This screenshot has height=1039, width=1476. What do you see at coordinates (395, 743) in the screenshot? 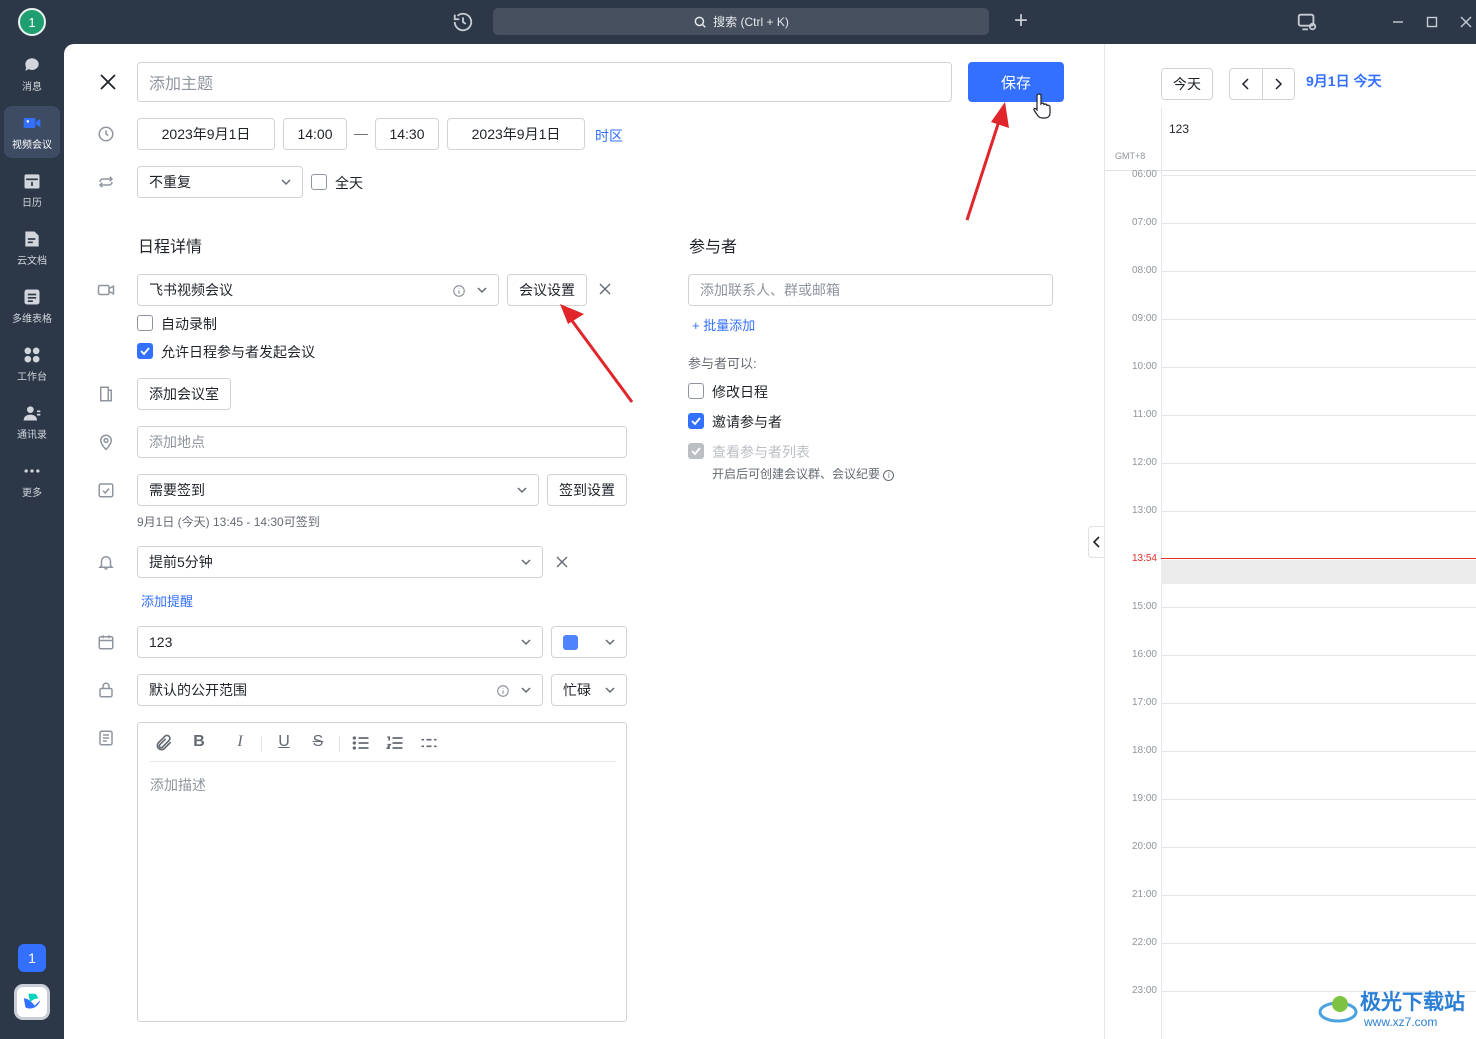
I see `numbered-list-icon` at bounding box center [395, 743].